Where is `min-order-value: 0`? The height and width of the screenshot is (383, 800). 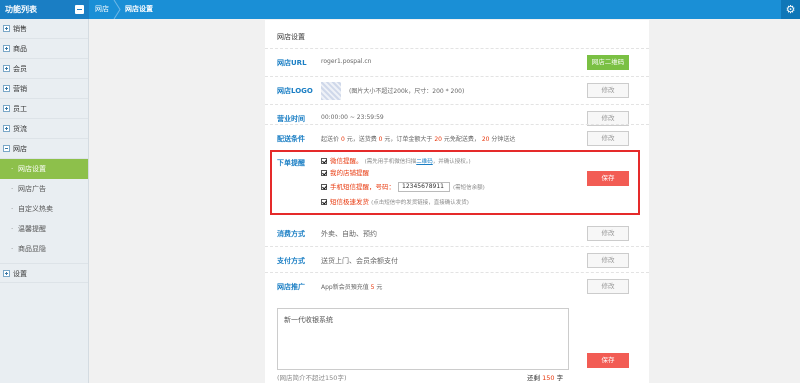
min-order-value: 0 is located at coordinates (342, 139).